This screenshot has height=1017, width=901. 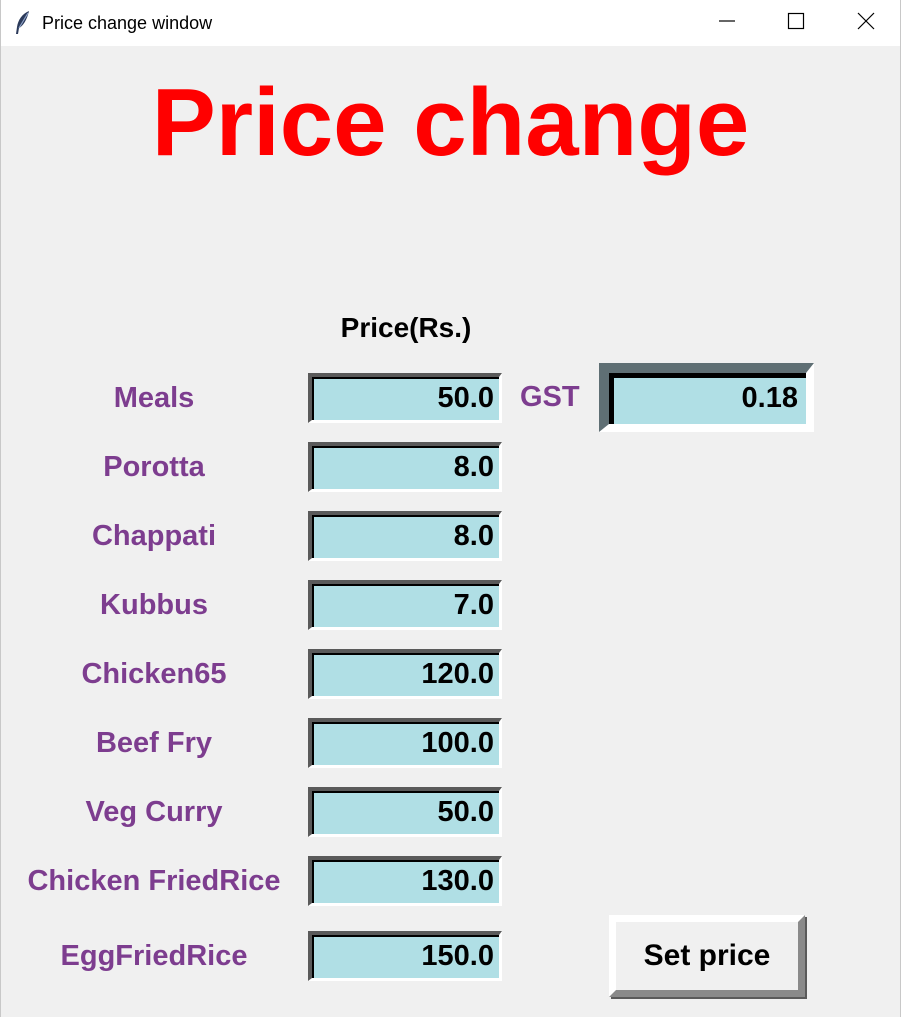 I want to click on price-input-chappati: 8.0, so click(x=405, y=536).